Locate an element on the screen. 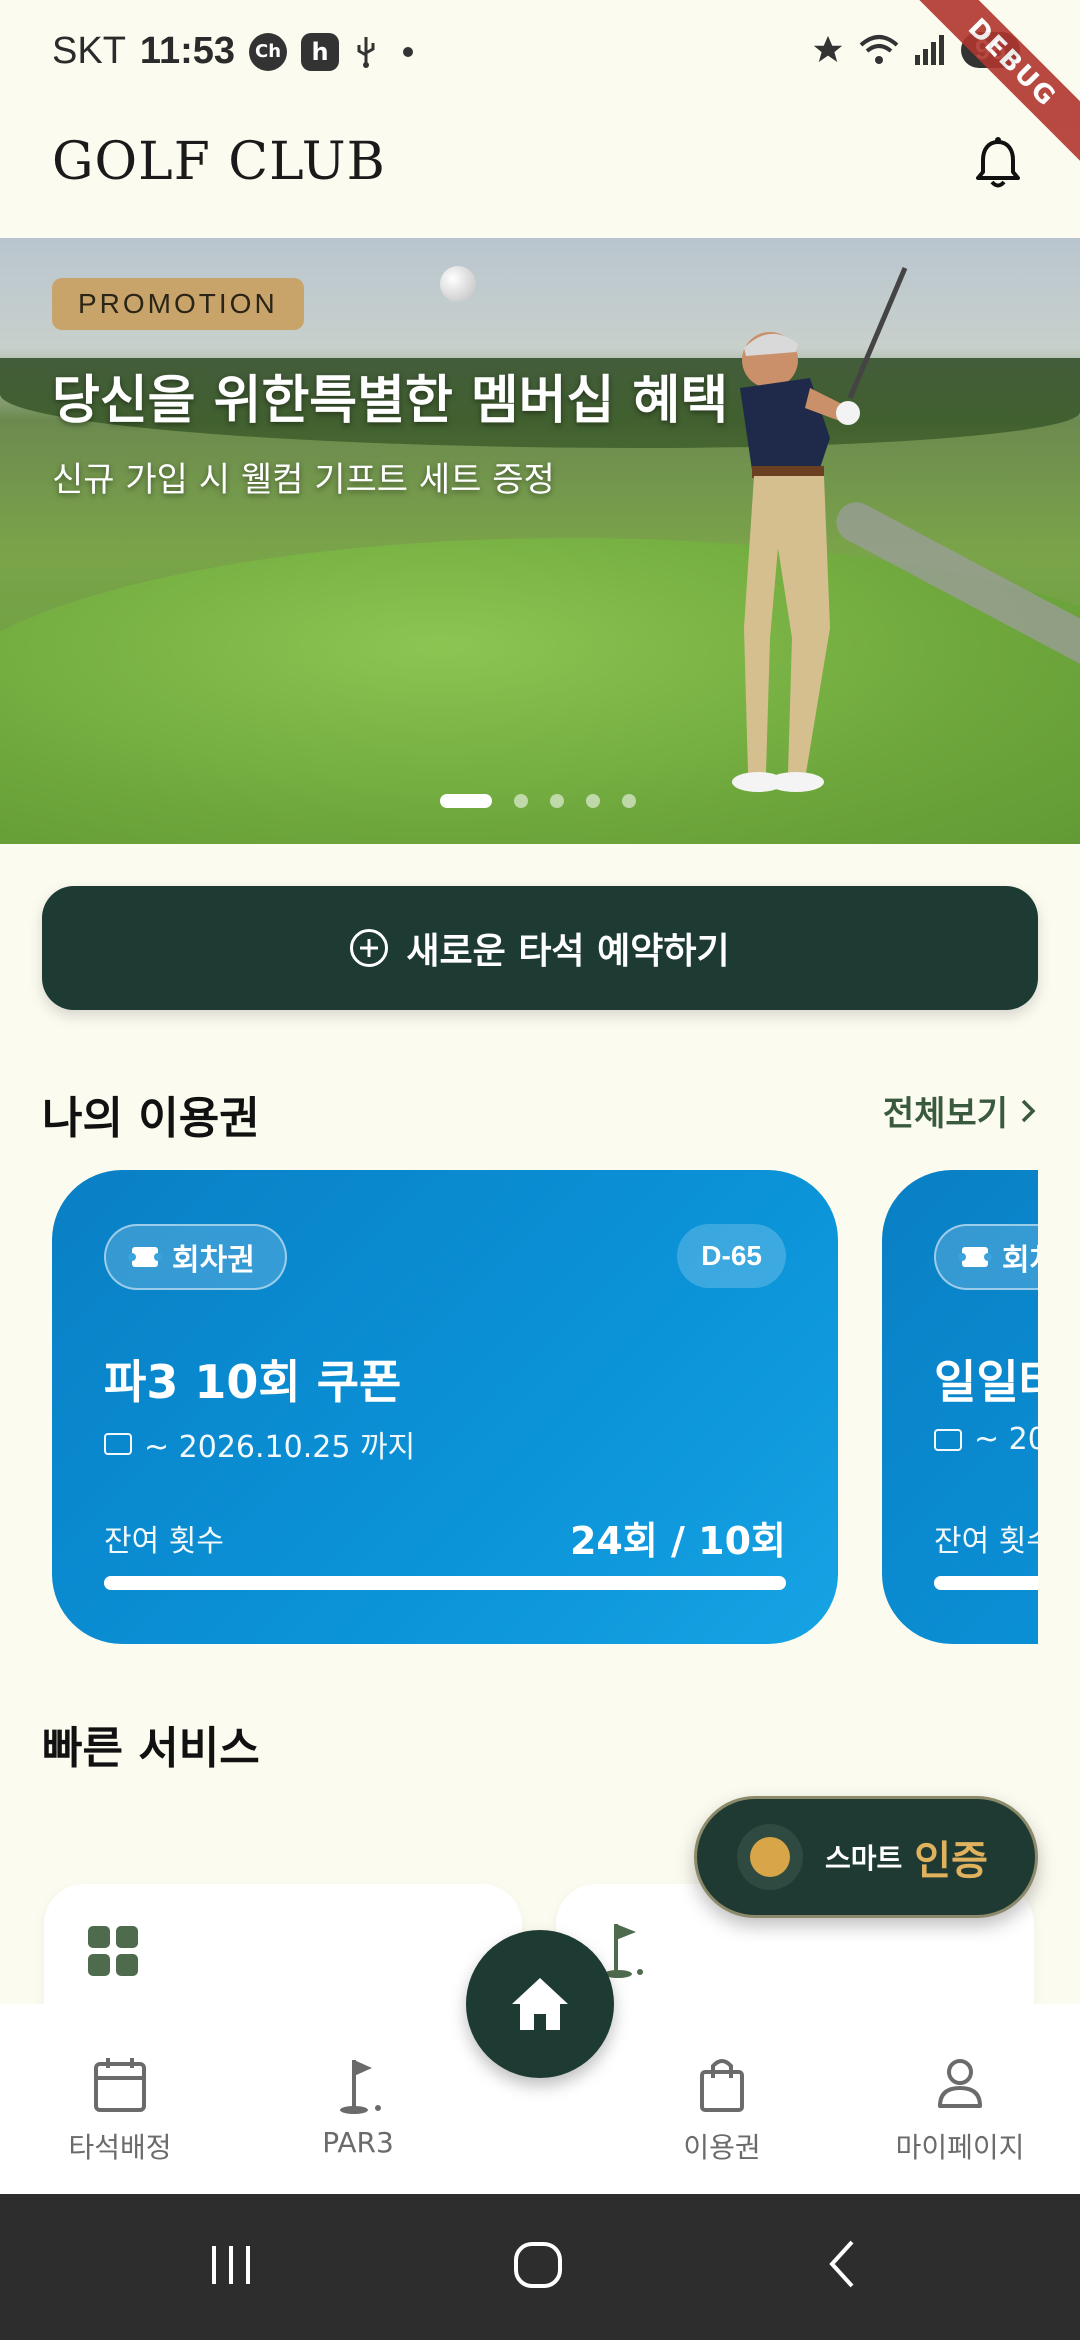  nav-label: 타석배정 is located at coordinates (120, 2147).